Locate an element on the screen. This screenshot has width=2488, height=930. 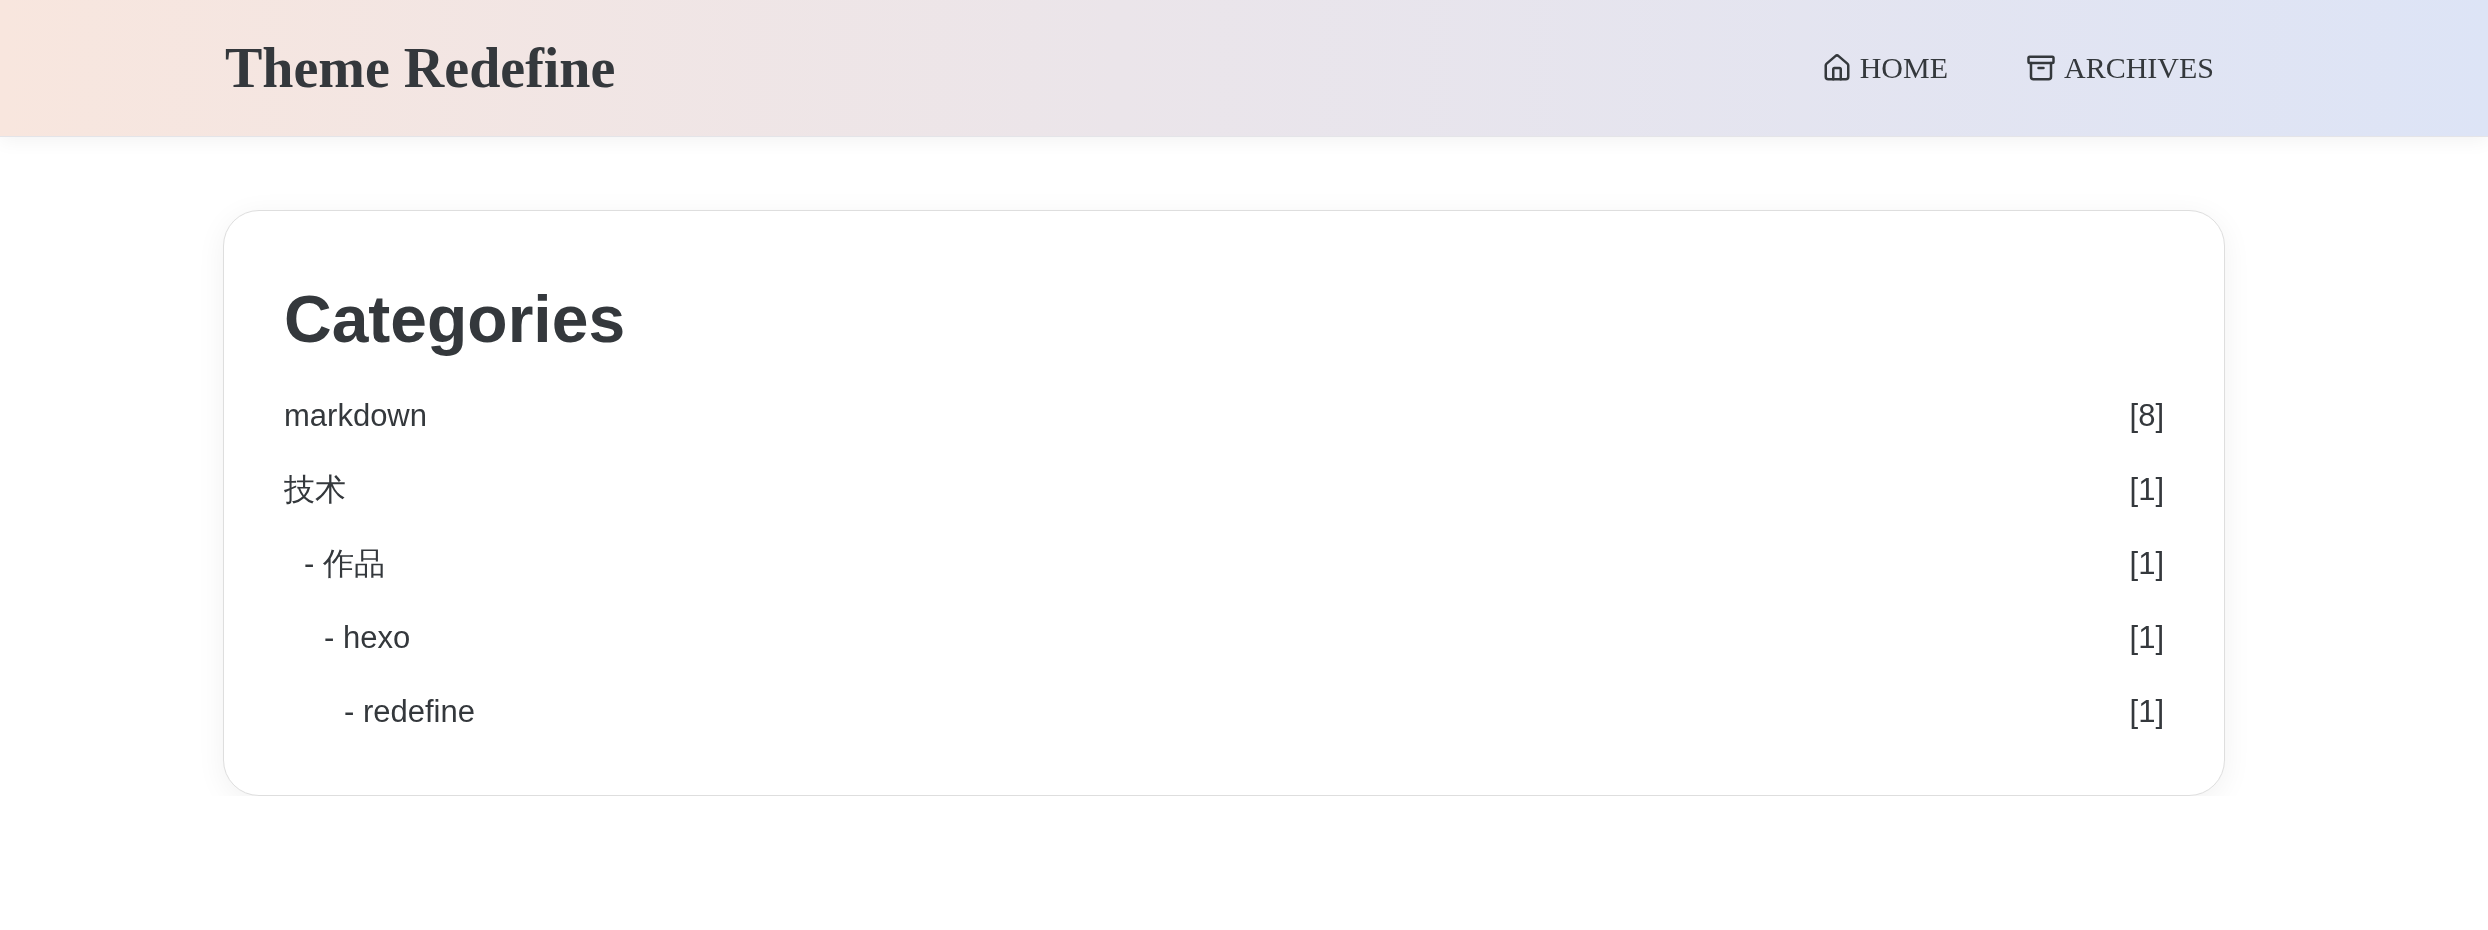
category-link: - redefine is located at coordinates (409, 712).